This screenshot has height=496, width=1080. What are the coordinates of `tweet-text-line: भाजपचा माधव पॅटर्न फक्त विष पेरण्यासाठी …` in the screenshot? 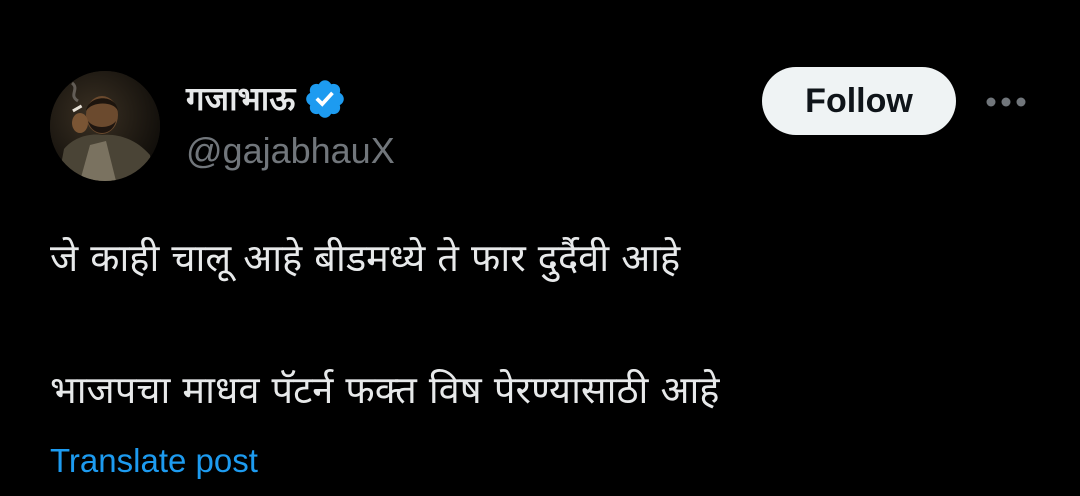 It's located at (385, 390).